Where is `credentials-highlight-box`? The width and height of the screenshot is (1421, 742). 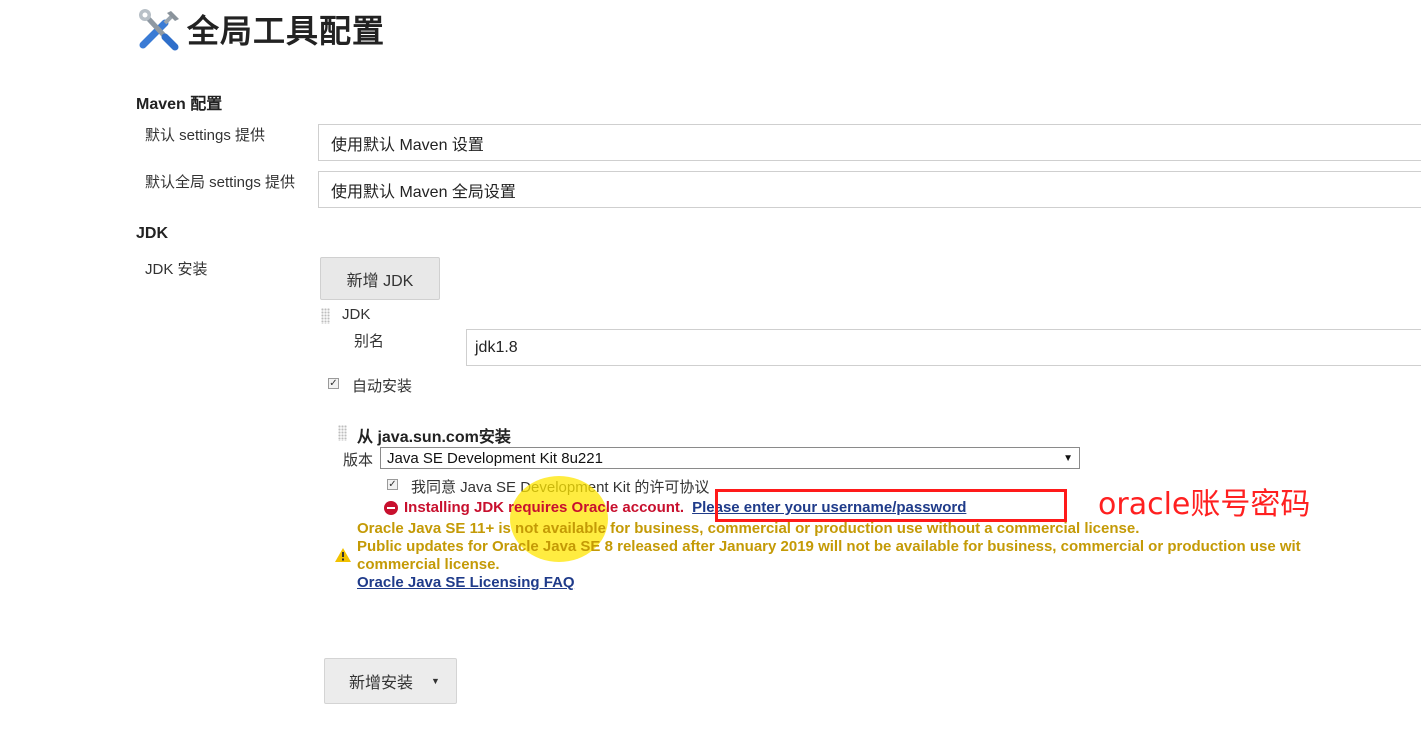 credentials-highlight-box is located at coordinates (891, 505).